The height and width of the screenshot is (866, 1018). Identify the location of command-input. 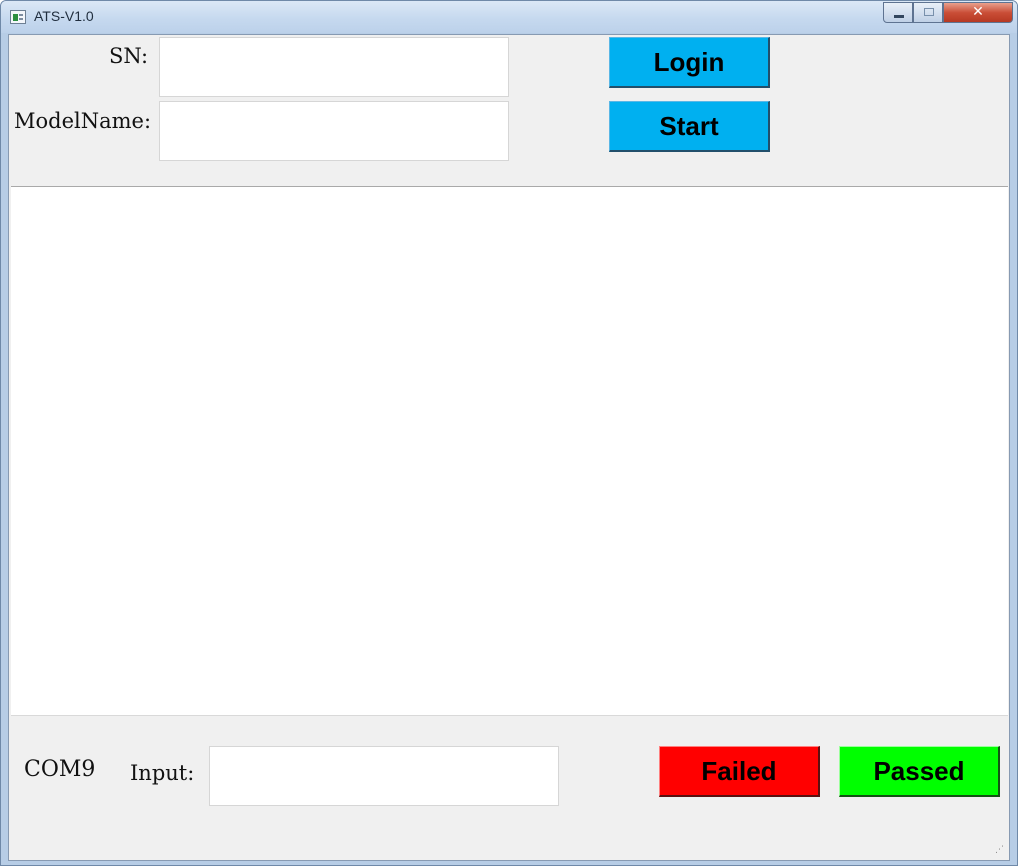
(384, 776).